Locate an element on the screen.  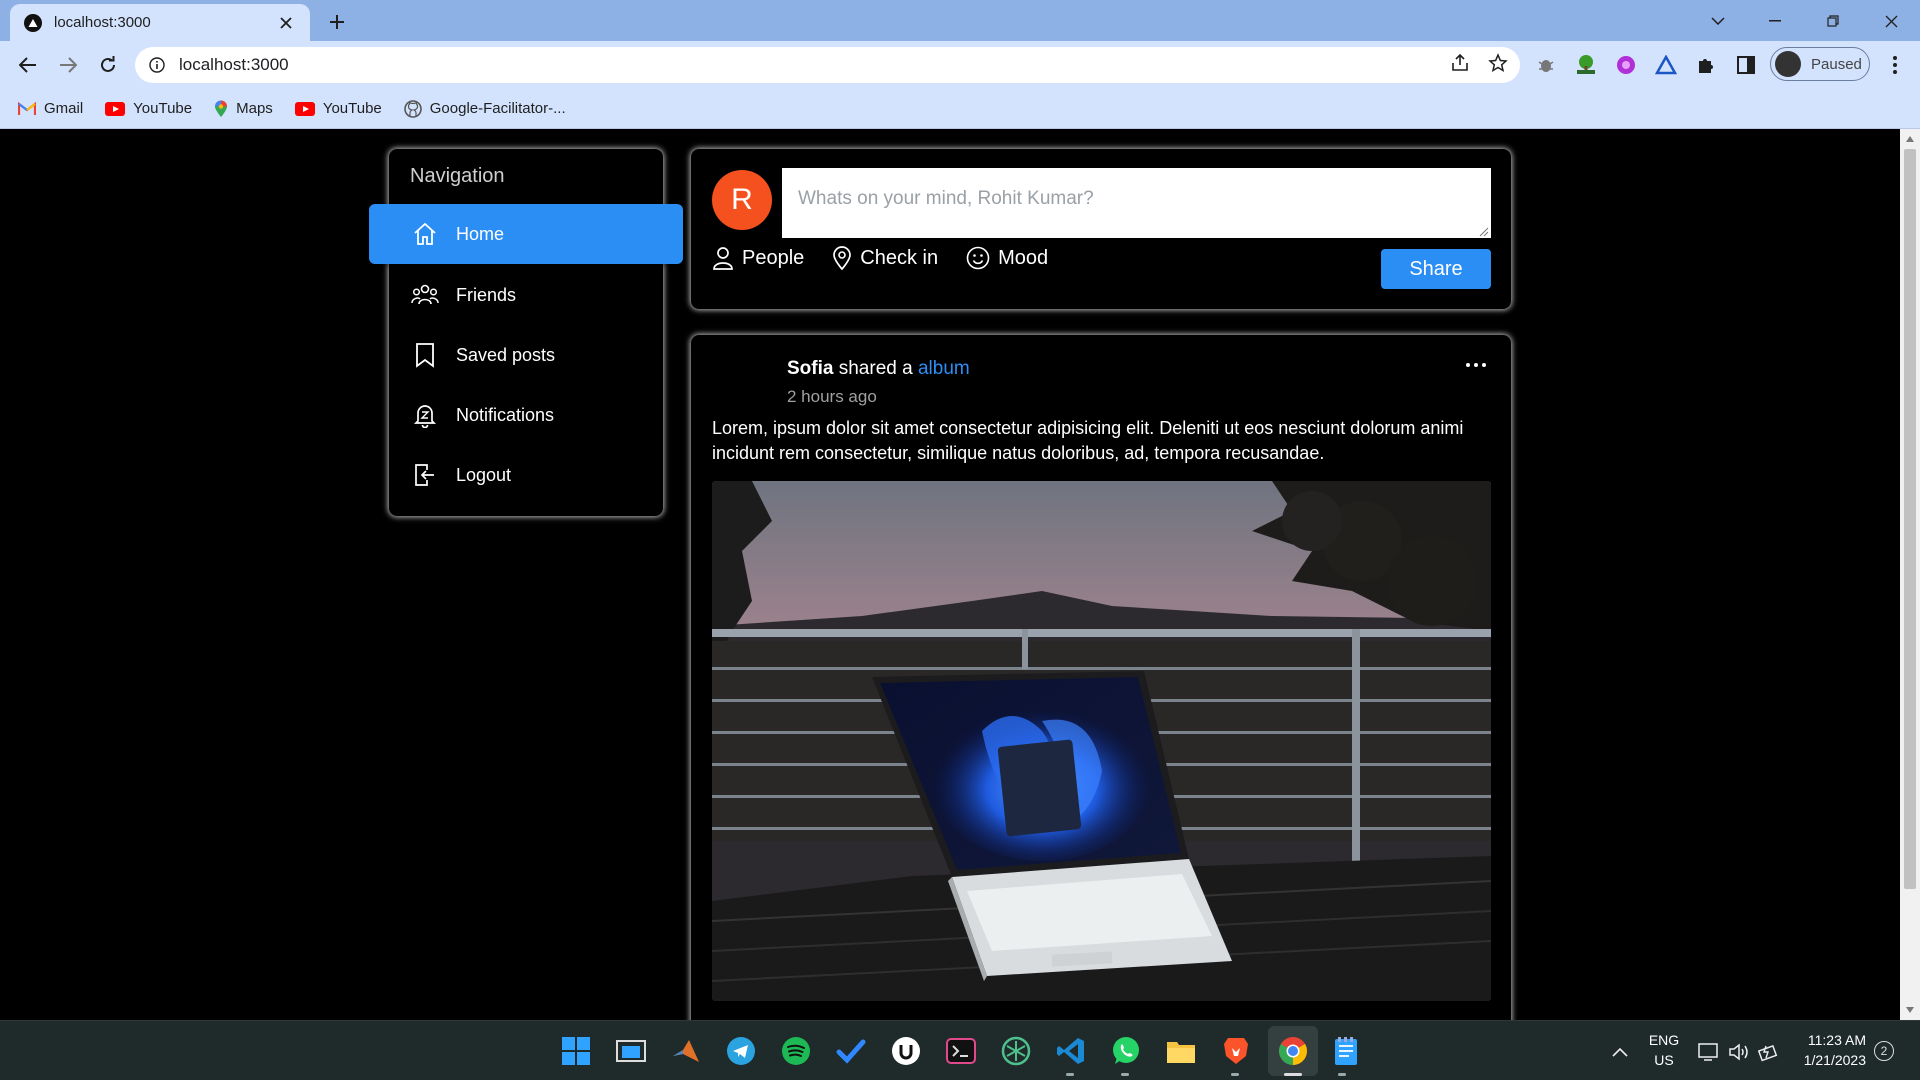
status-input is located at coordinates (1136, 203).